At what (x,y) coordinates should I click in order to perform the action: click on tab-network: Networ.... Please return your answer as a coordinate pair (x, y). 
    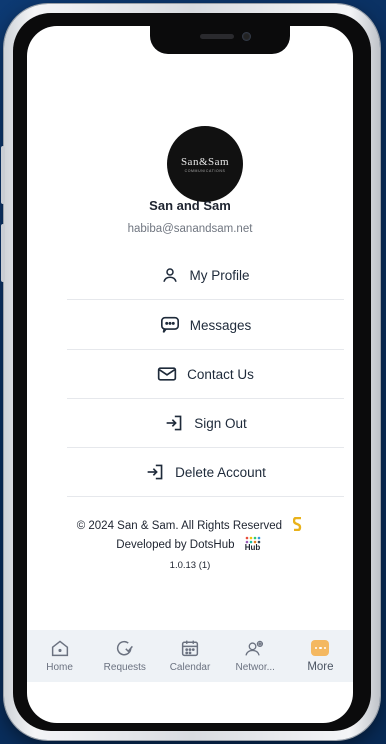
    Looking at the image, I should click on (255, 656).